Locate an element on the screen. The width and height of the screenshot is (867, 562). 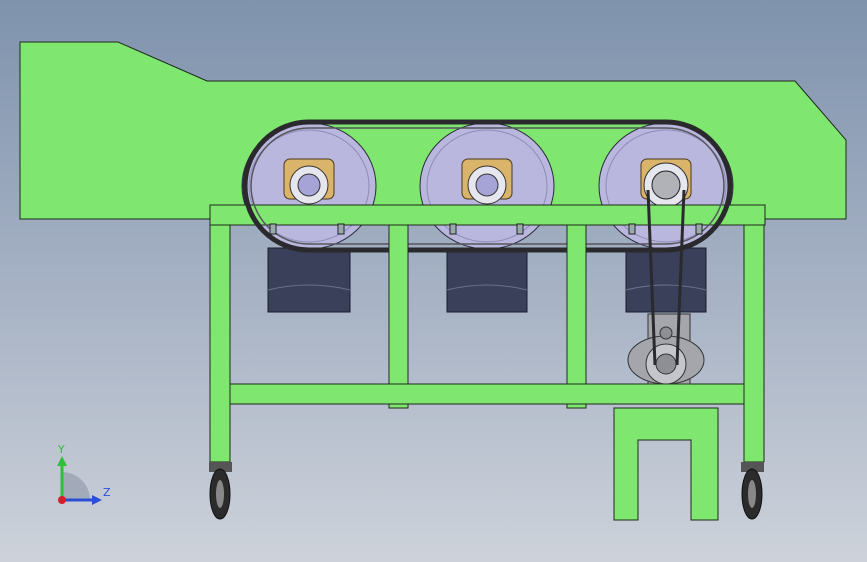
caster-wheel-left is located at coordinates (220, 491).